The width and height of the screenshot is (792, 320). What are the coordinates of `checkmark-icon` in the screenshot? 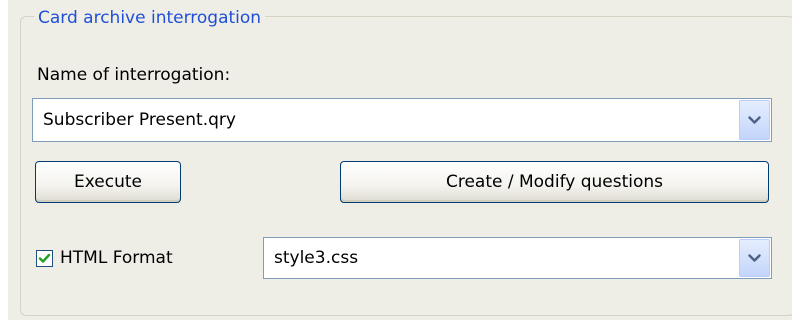 It's located at (44, 258).